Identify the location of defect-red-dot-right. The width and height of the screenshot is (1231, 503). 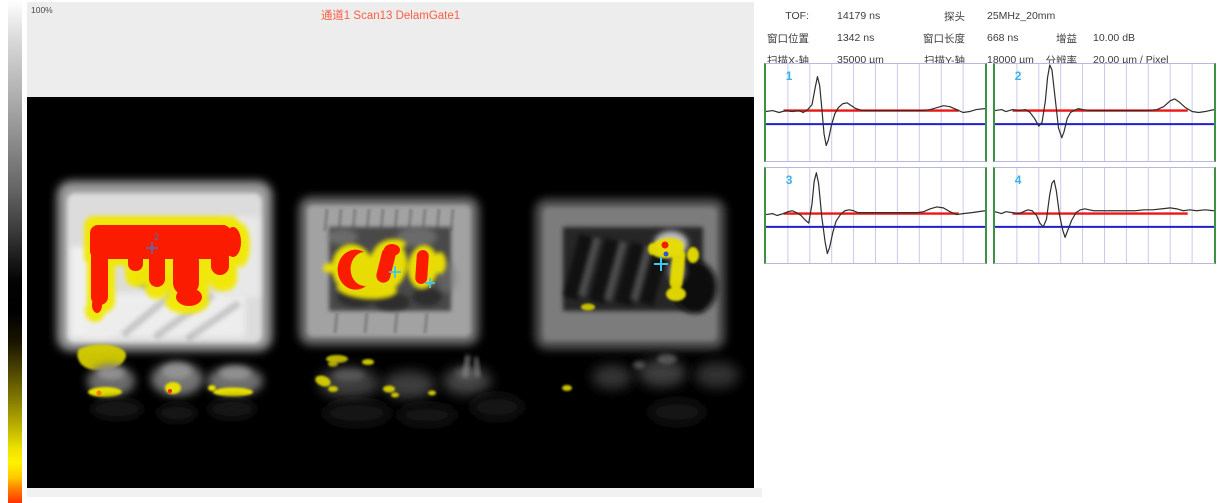
(665, 245).